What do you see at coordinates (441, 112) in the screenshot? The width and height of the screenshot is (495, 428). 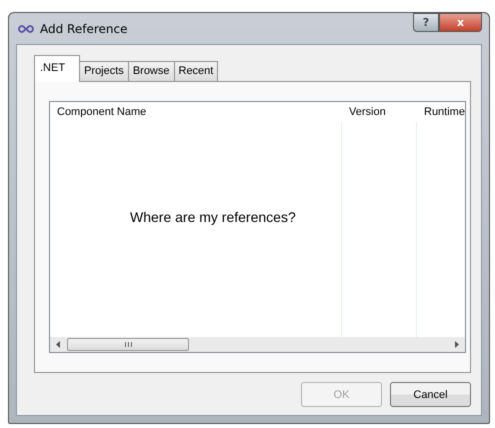 I see `column-header: Runtime` at bounding box center [441, 112].